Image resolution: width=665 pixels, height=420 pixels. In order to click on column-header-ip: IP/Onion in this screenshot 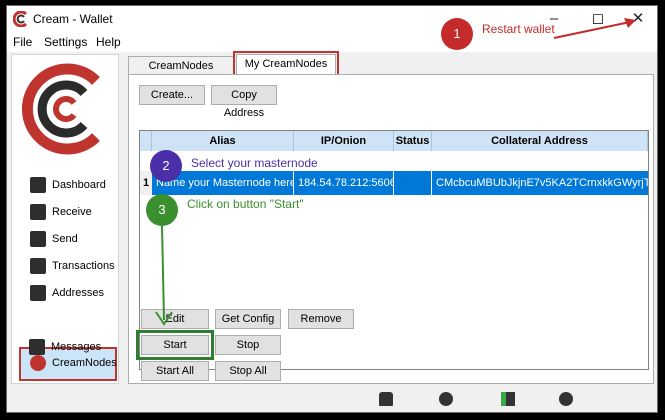, I will do `click(344, 141)`.